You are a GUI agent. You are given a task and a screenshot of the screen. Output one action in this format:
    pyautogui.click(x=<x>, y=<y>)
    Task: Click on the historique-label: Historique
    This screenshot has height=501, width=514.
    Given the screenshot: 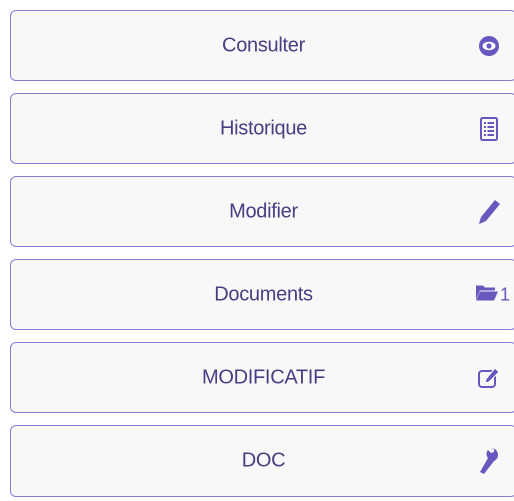 What is the action you would take?
    pyautogui.click(x=263, y=128)
    